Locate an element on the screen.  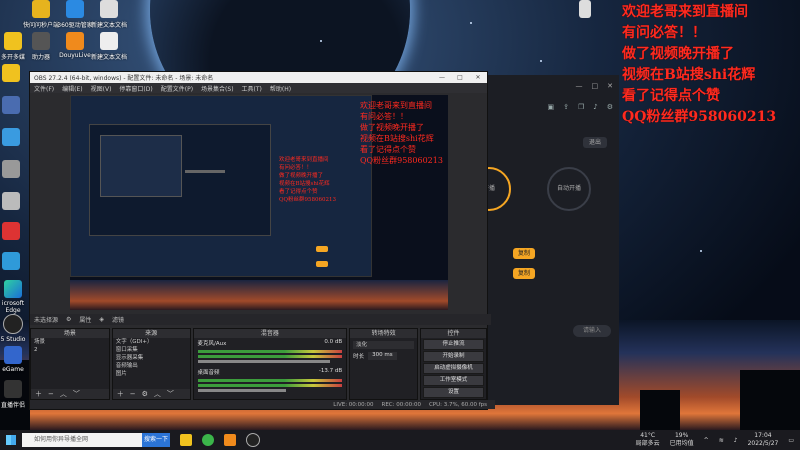
lock-icon: ▣ is located at coordinates (550, 107).